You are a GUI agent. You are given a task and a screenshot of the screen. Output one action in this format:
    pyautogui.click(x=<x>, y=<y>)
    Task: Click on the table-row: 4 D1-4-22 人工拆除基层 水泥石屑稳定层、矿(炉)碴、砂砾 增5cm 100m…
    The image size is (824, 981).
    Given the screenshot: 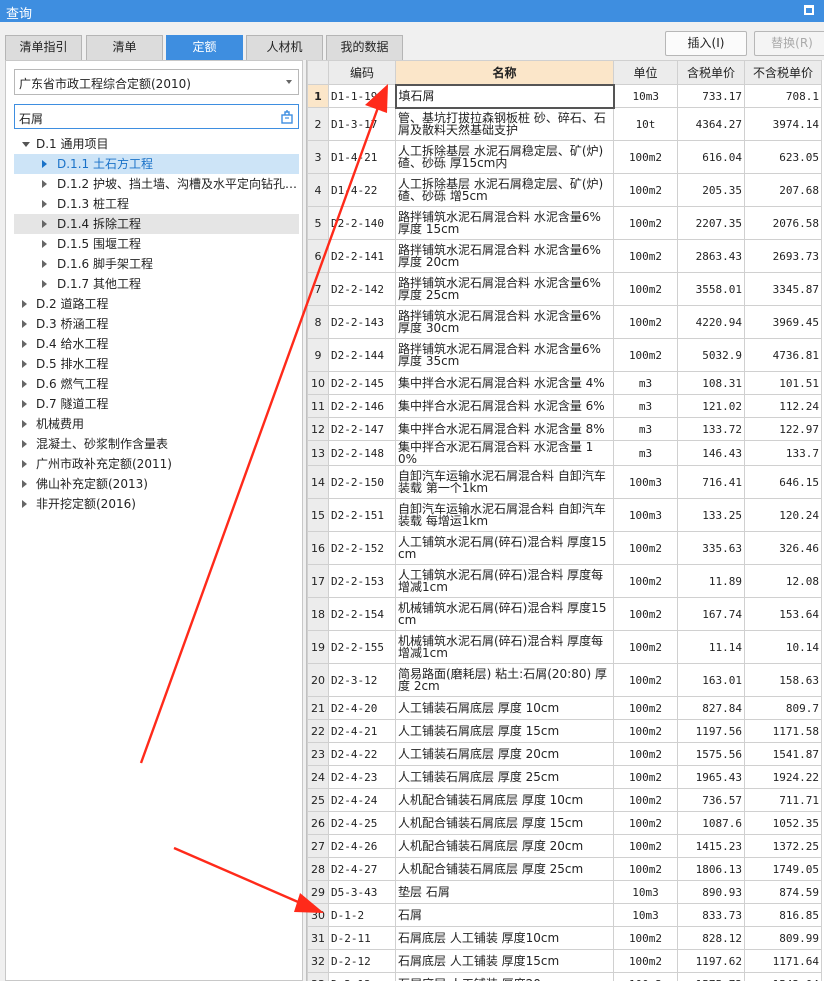 What is the action you would take?
    pyautogui.click(x=564, y=190)
    